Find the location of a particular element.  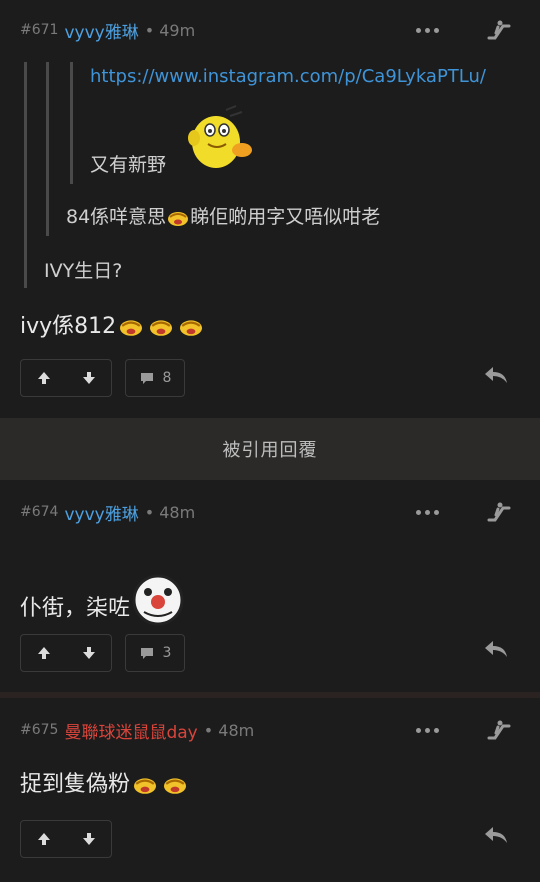

instagram-link: https://www.instagram.com/p/Ca9LykaPTLu/ is located at coordinates (288, 76).